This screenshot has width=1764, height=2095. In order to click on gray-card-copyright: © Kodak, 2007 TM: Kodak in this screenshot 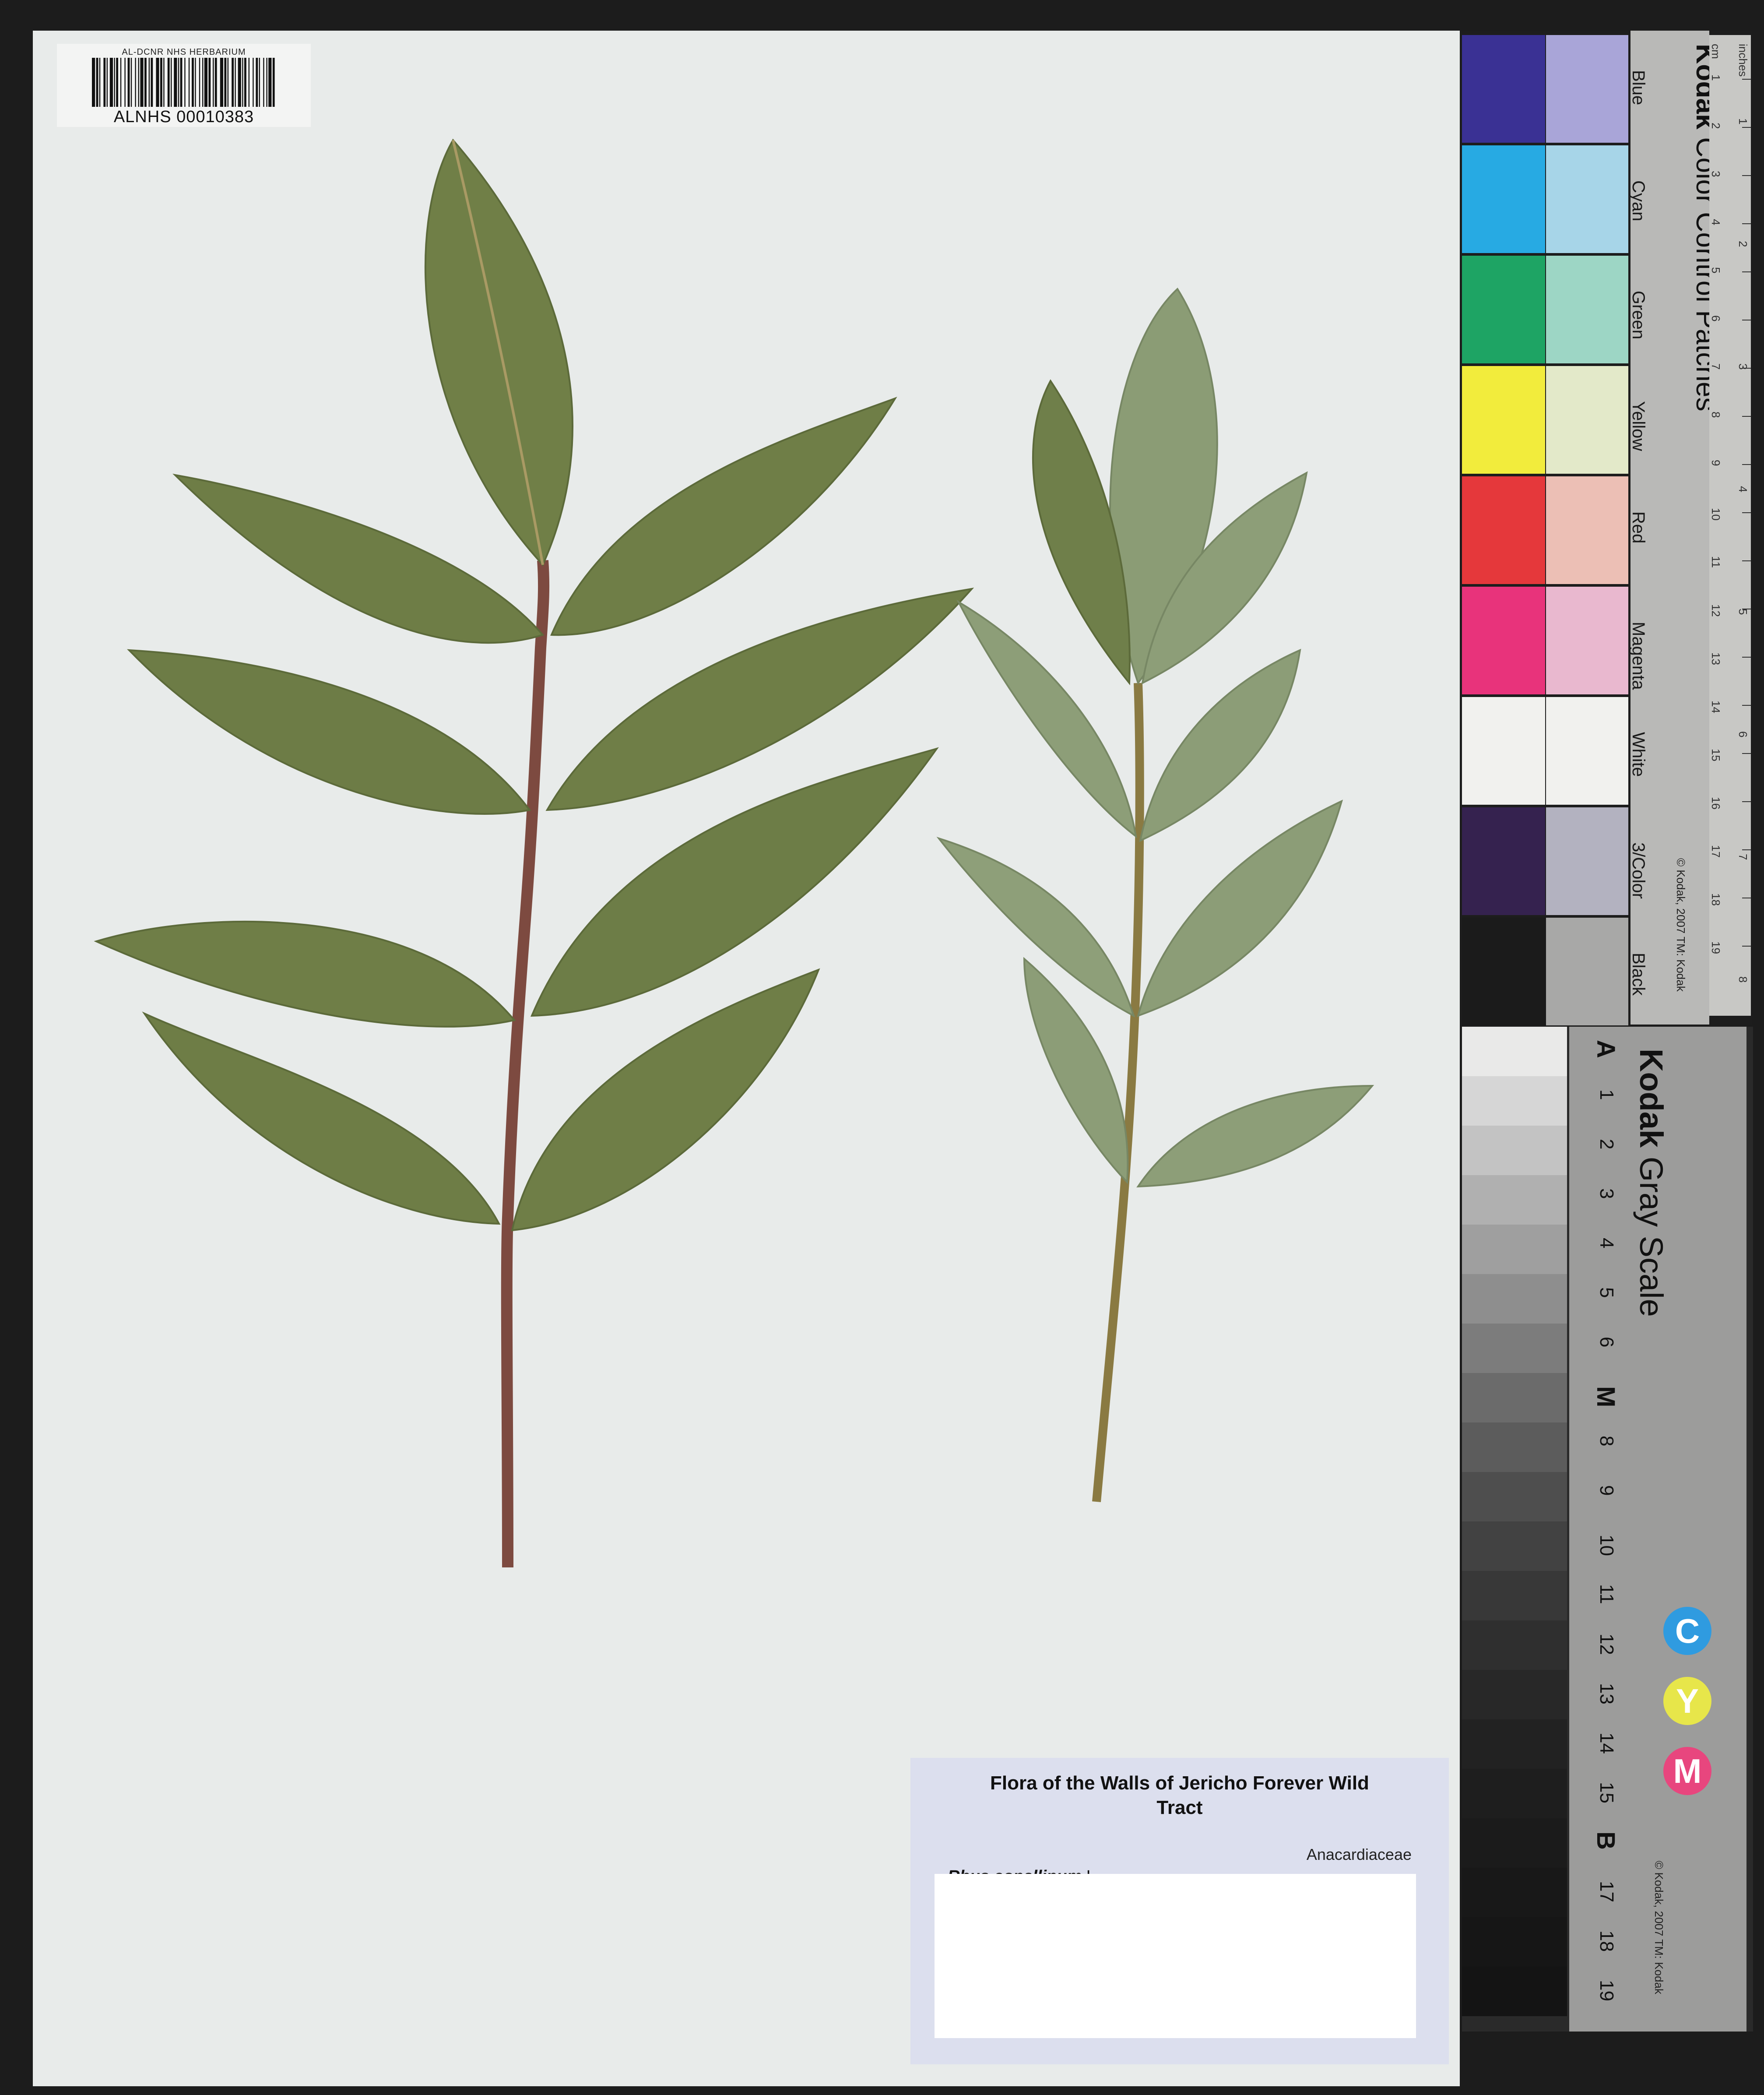, I will do `click(1659, 1927)`.